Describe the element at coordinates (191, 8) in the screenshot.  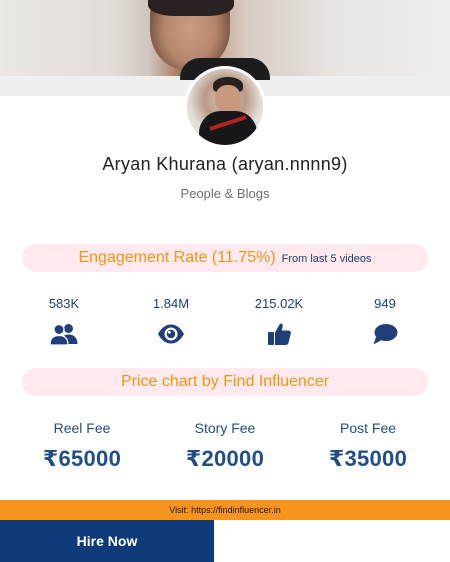
I see `cover-photo-hair` at that location.